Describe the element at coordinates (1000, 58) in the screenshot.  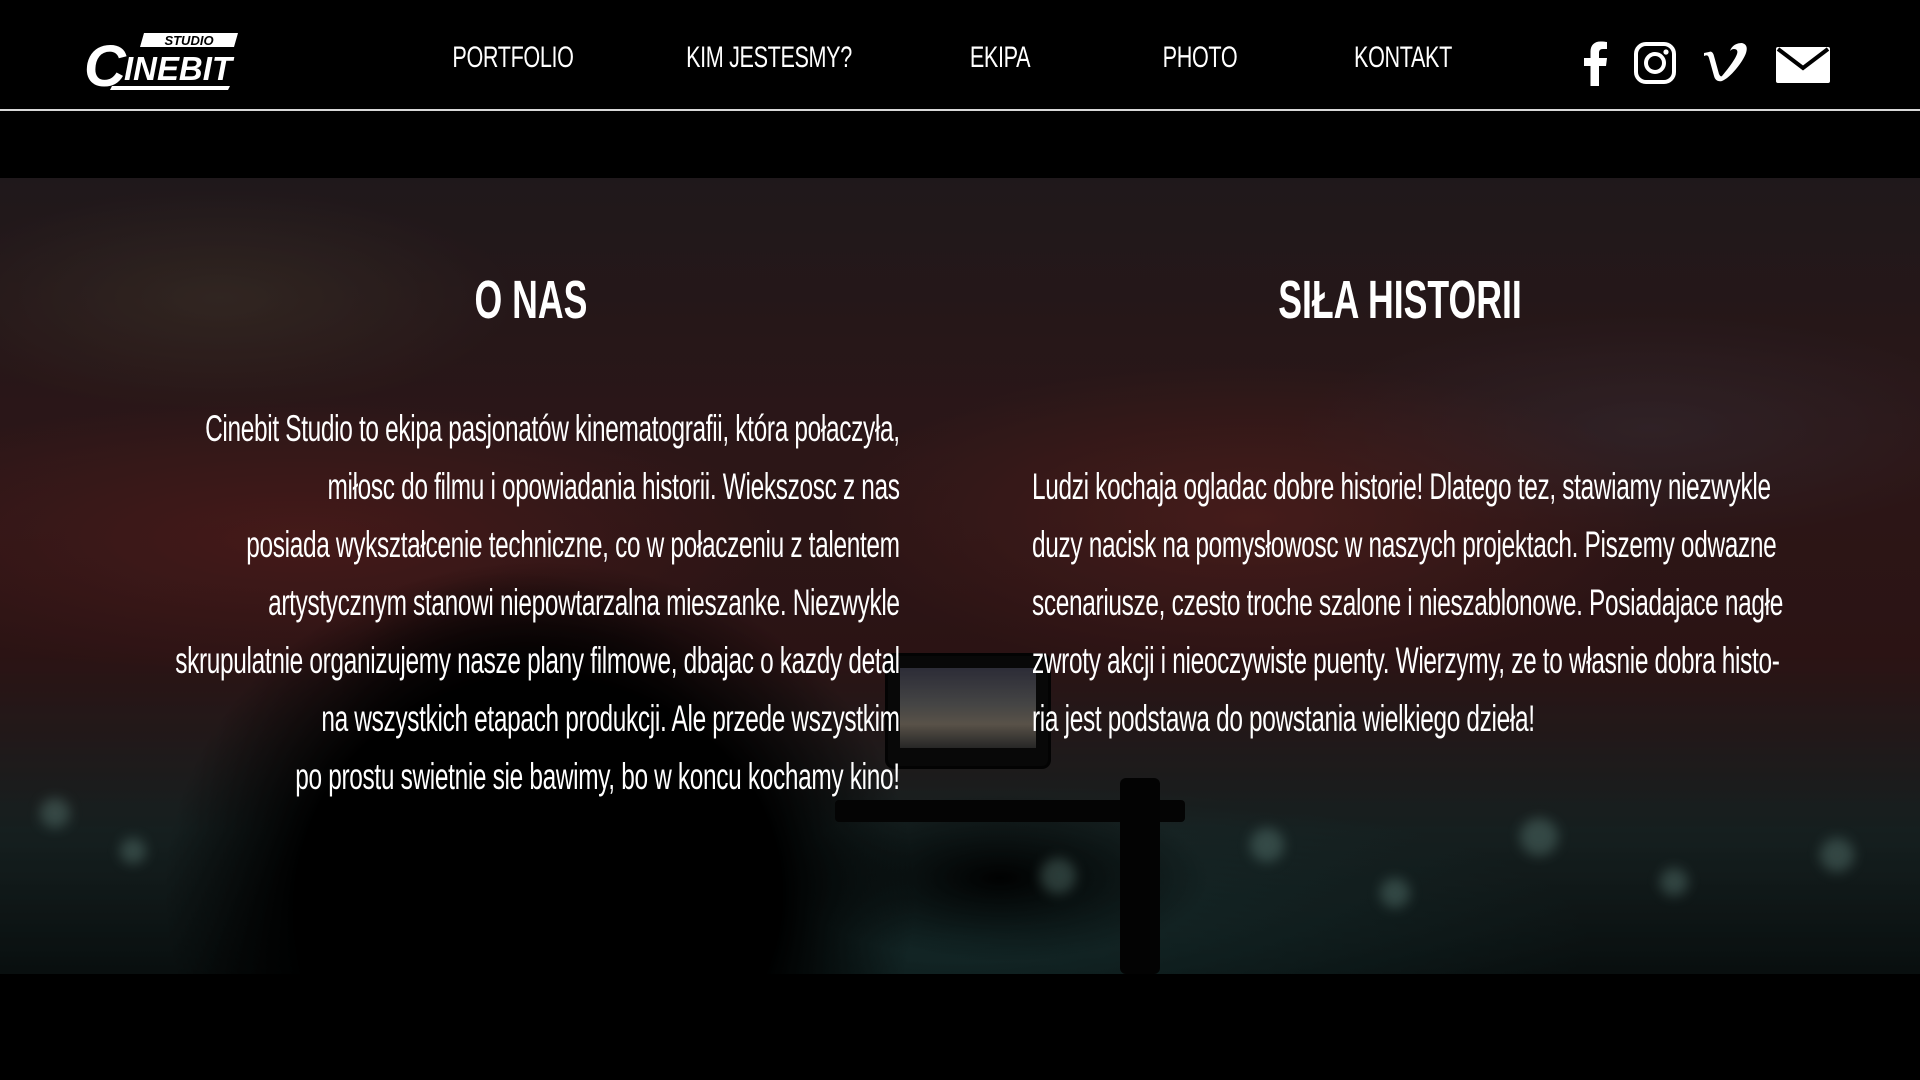
I see `nav-ekipa: EKIPA` at that location.